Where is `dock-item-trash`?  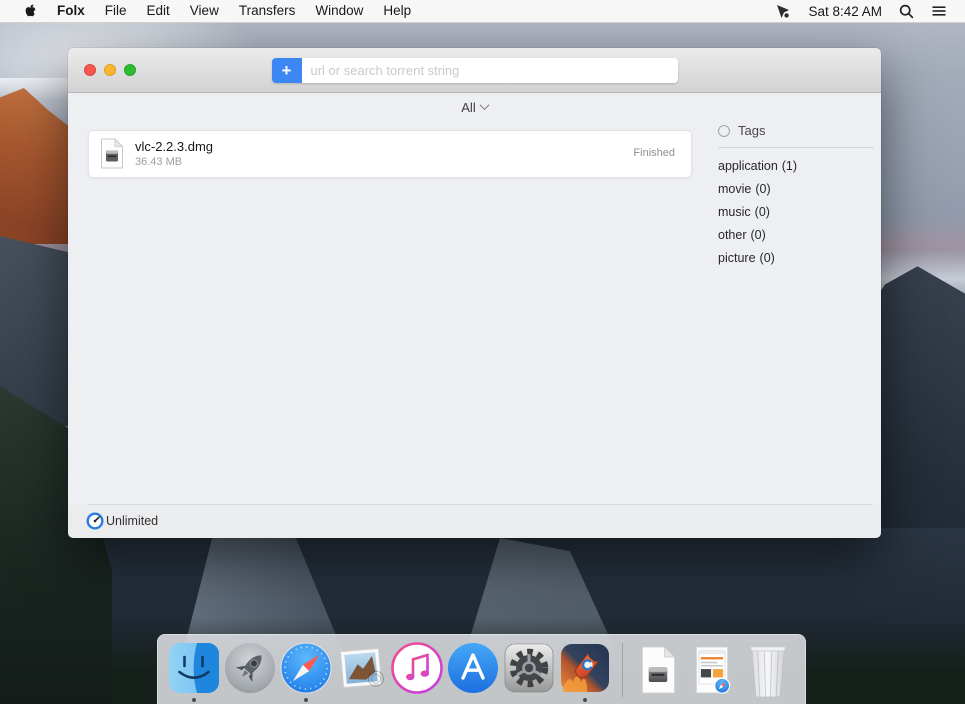
dock-item-trash is located at coordinates (768, 669).